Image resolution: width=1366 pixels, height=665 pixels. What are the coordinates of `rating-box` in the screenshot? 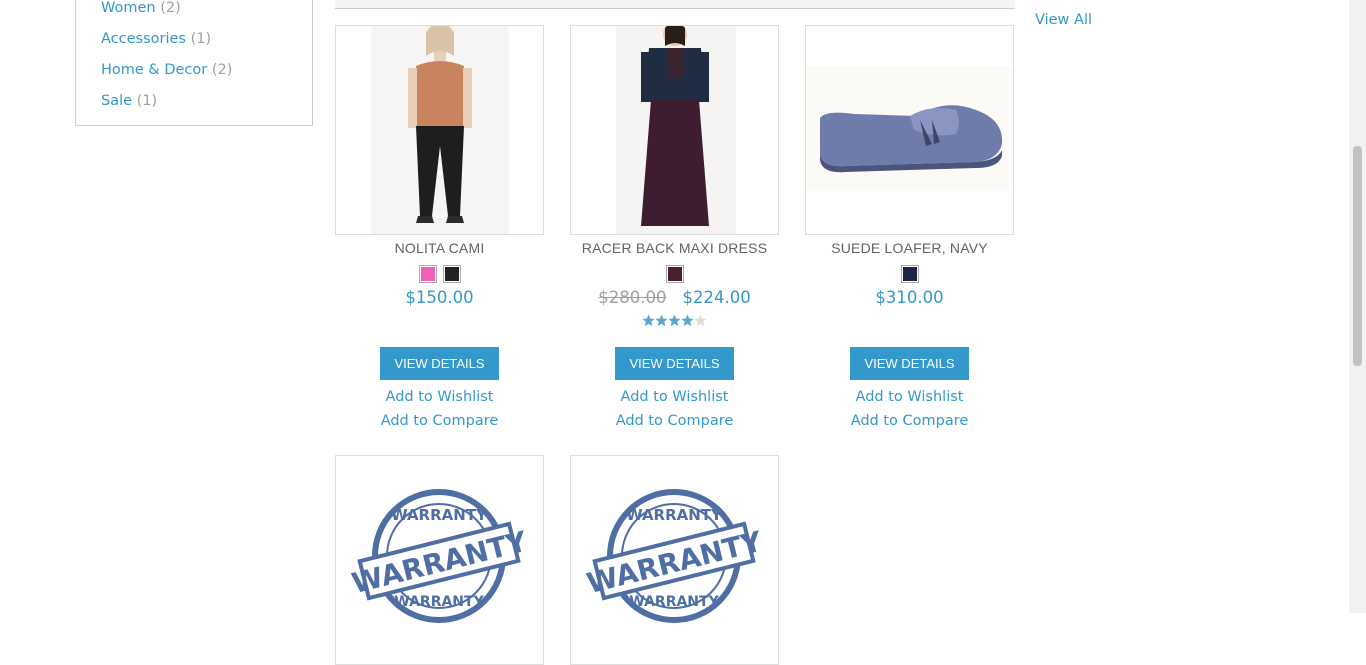 It's located at (674, 322).